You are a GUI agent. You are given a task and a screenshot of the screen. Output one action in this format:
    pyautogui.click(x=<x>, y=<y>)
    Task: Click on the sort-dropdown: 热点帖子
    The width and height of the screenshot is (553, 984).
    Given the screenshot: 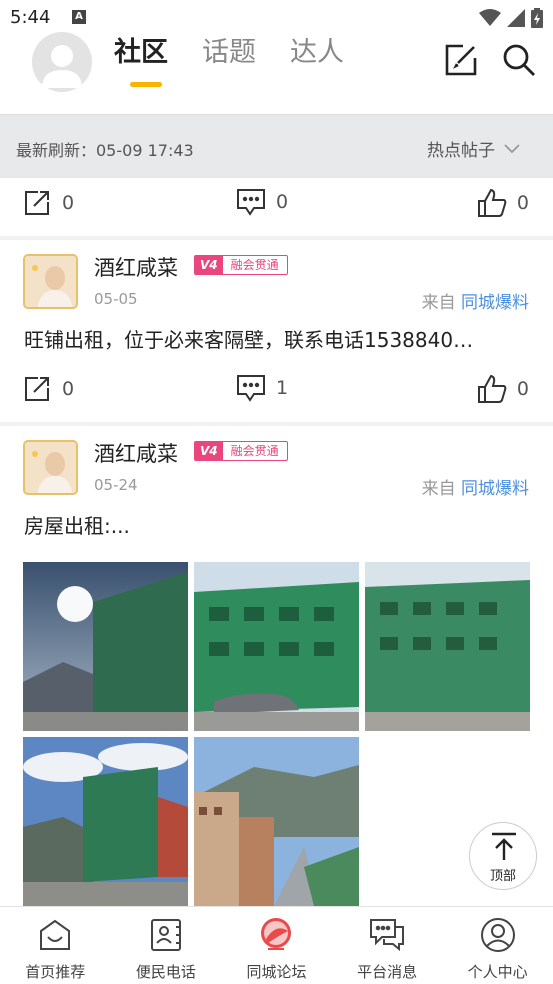 What is the action you would take?
    pyautogui.click(x=474, y=148)
    